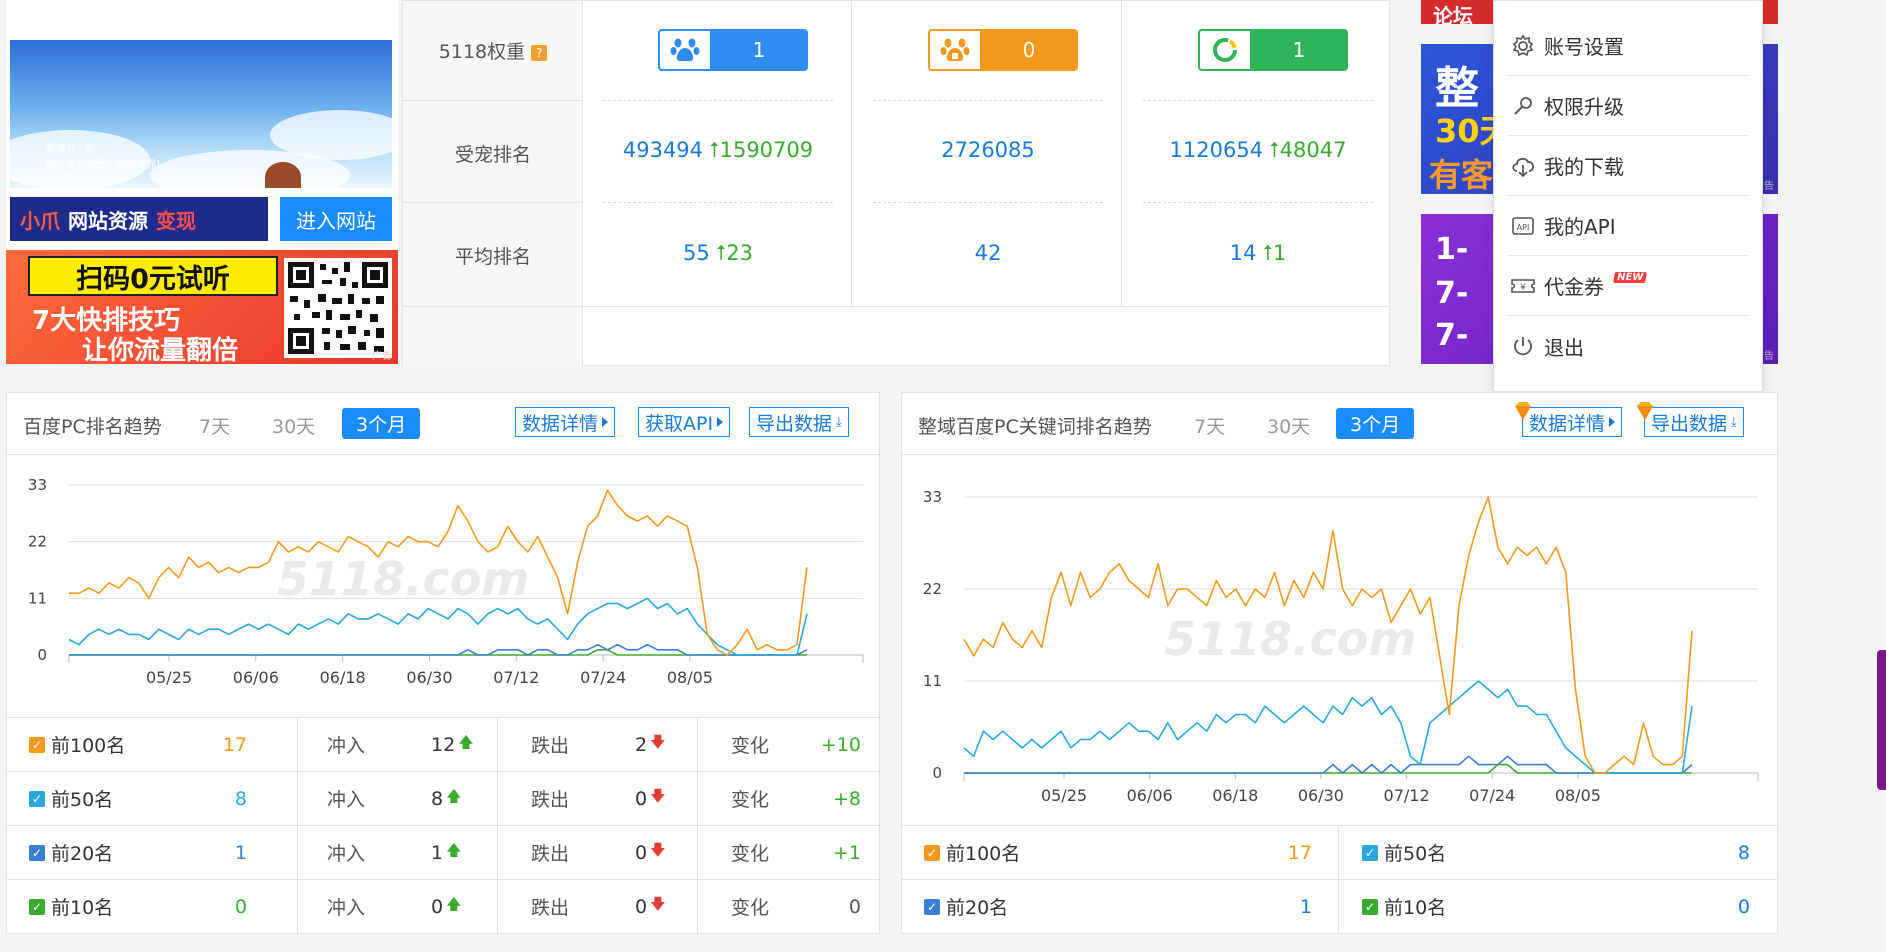  Describe the element at coordinates (1339, 852) in the screenshot. I see `table-row: ✓ 前100名 17 ✓ 前50名 8` at that location.